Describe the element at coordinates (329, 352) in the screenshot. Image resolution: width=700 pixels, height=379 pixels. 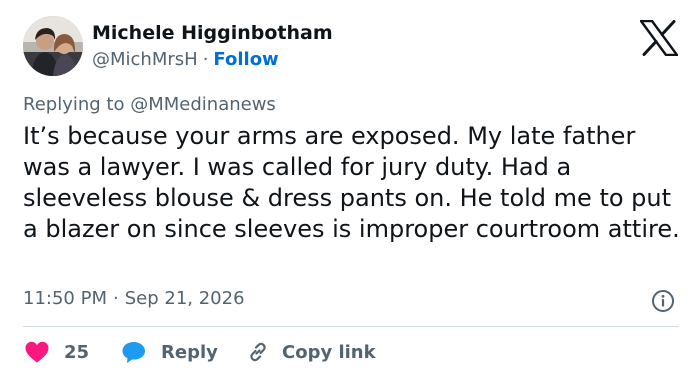
I see `copy-link-label: Copy link` at that location.